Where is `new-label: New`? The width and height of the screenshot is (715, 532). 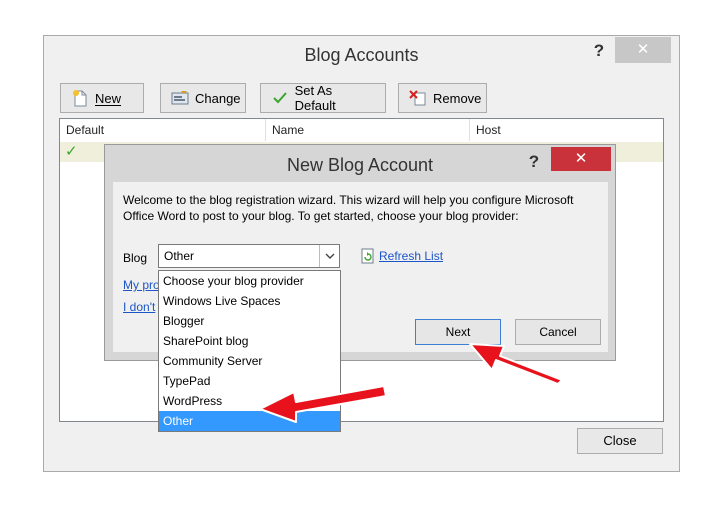
new-label: New is located at coordinates (108, 98).